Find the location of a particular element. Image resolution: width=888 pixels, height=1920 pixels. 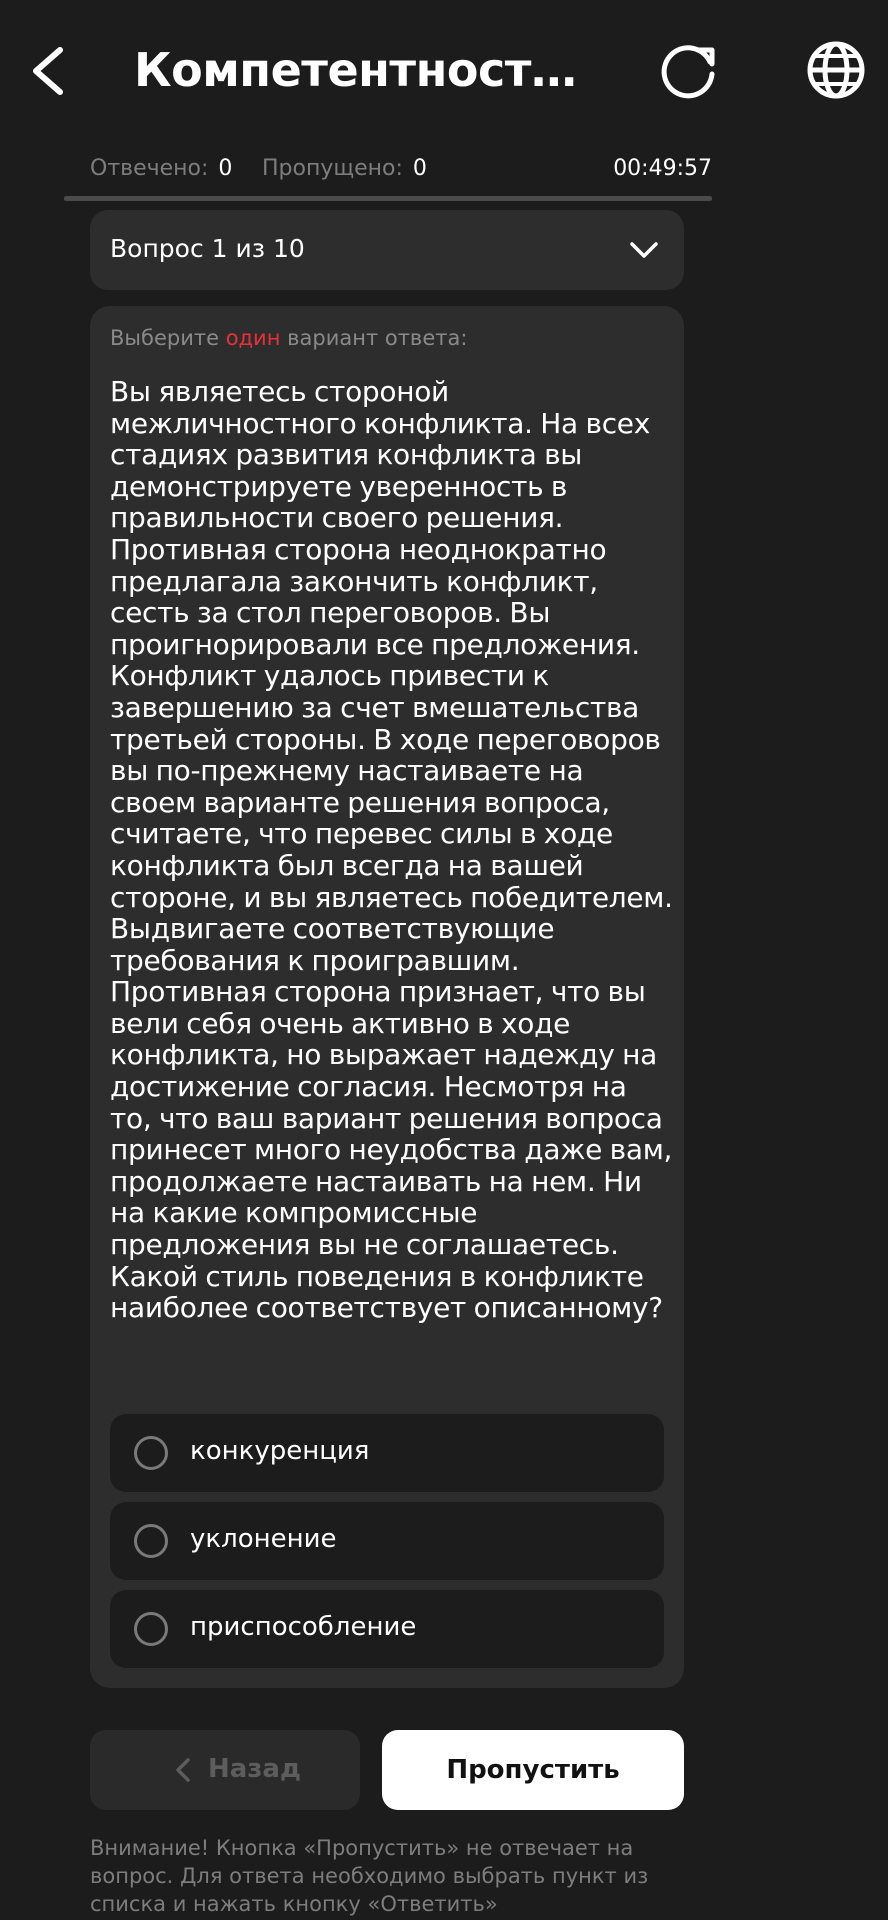

answer-option-label: конкуренция is located at coordinates (280, 1451).